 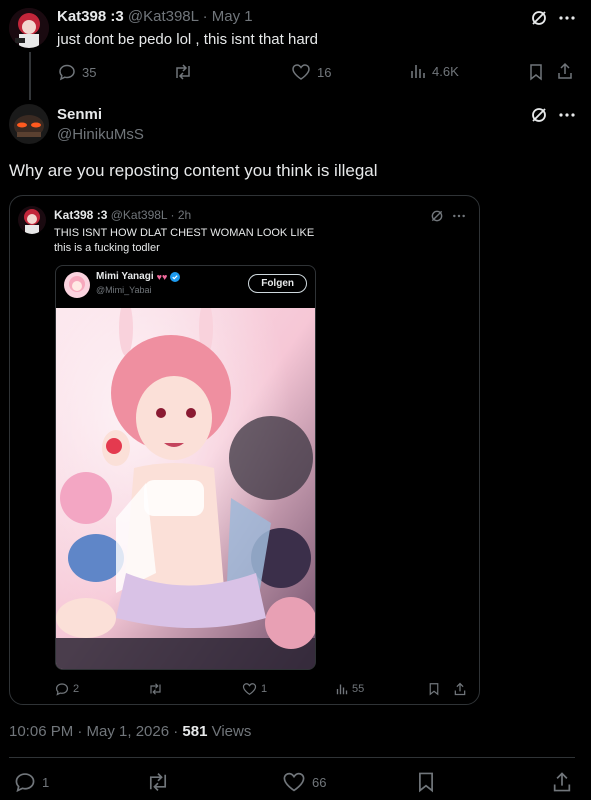 I want to click on quoted-reply-button: 2, so click(x=67, y=689).